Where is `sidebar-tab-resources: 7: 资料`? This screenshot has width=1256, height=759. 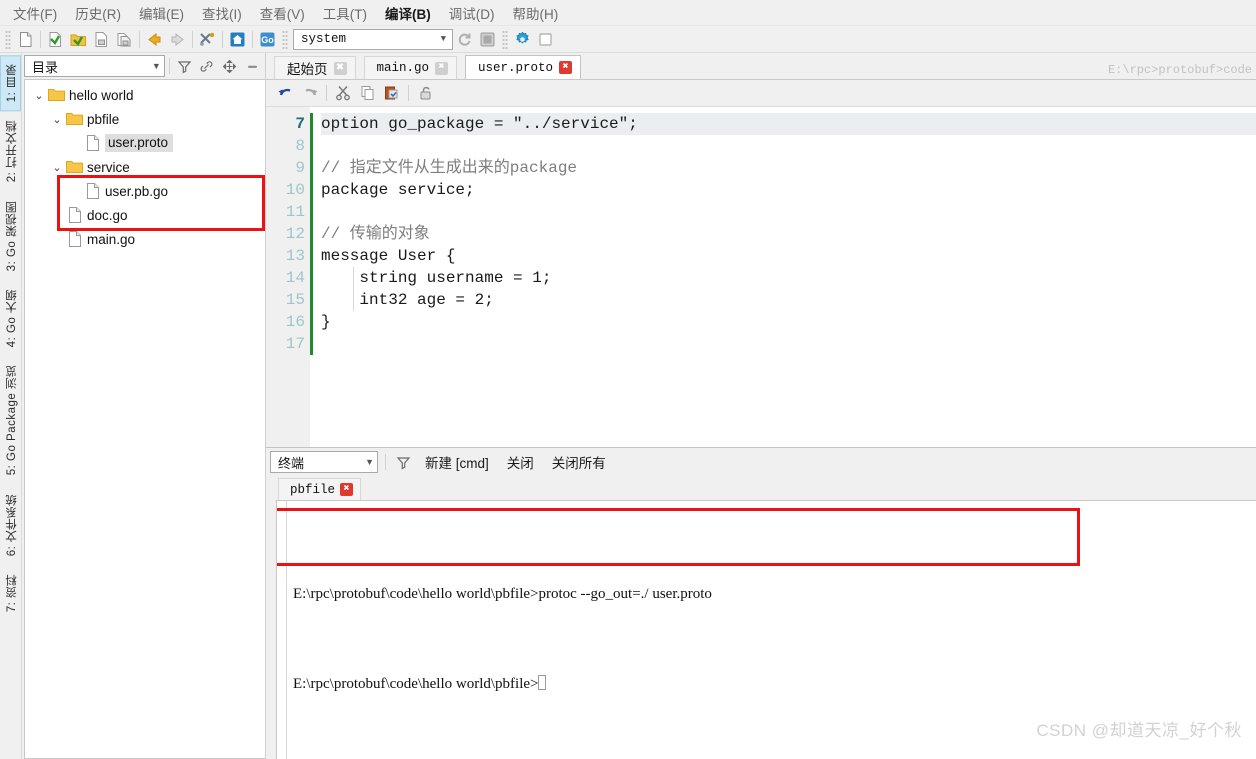
sidebar-tab-resources: 7: 资料 is located at coordinates (10, 593).